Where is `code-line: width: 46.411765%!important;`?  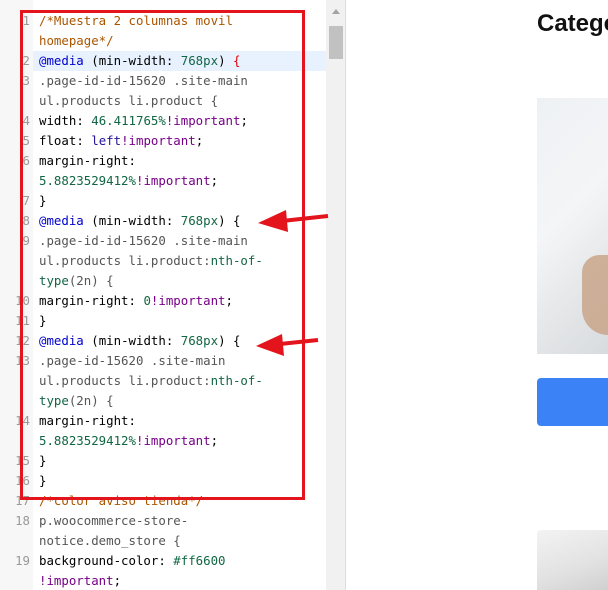 code-line: width: 46.411765%!important; is located at coordinates (143, 121).